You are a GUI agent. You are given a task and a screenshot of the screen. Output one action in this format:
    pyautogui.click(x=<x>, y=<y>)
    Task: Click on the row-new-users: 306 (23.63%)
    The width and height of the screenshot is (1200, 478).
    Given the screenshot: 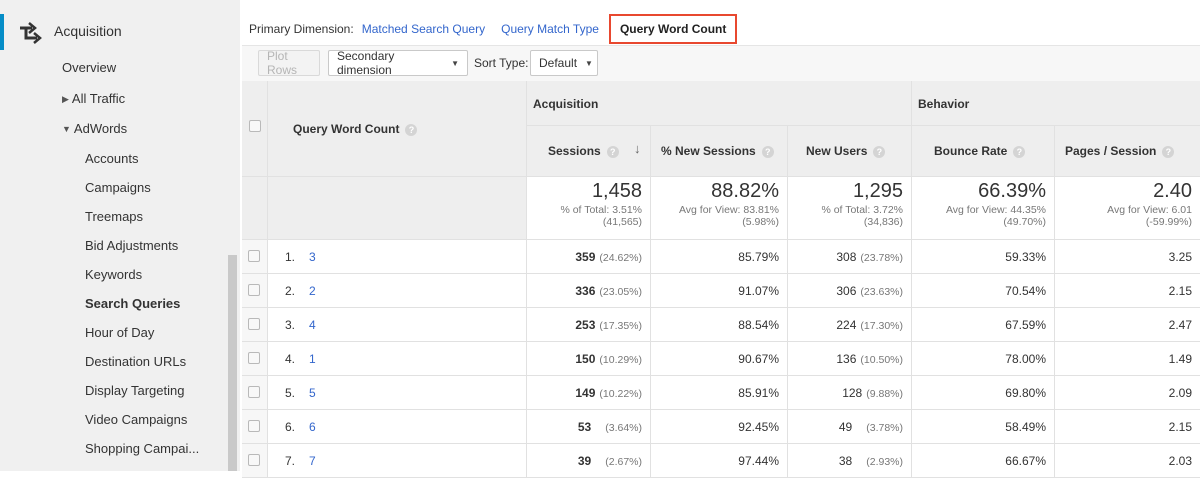 What is the action you would take?
    pyautogui.click(x=850, y=291)
    